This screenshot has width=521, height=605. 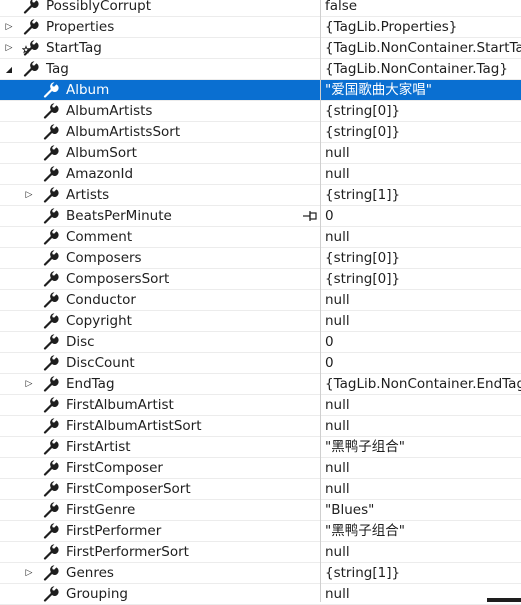 I want to click on name-cell: Conductor, so click(x=160, y=300).